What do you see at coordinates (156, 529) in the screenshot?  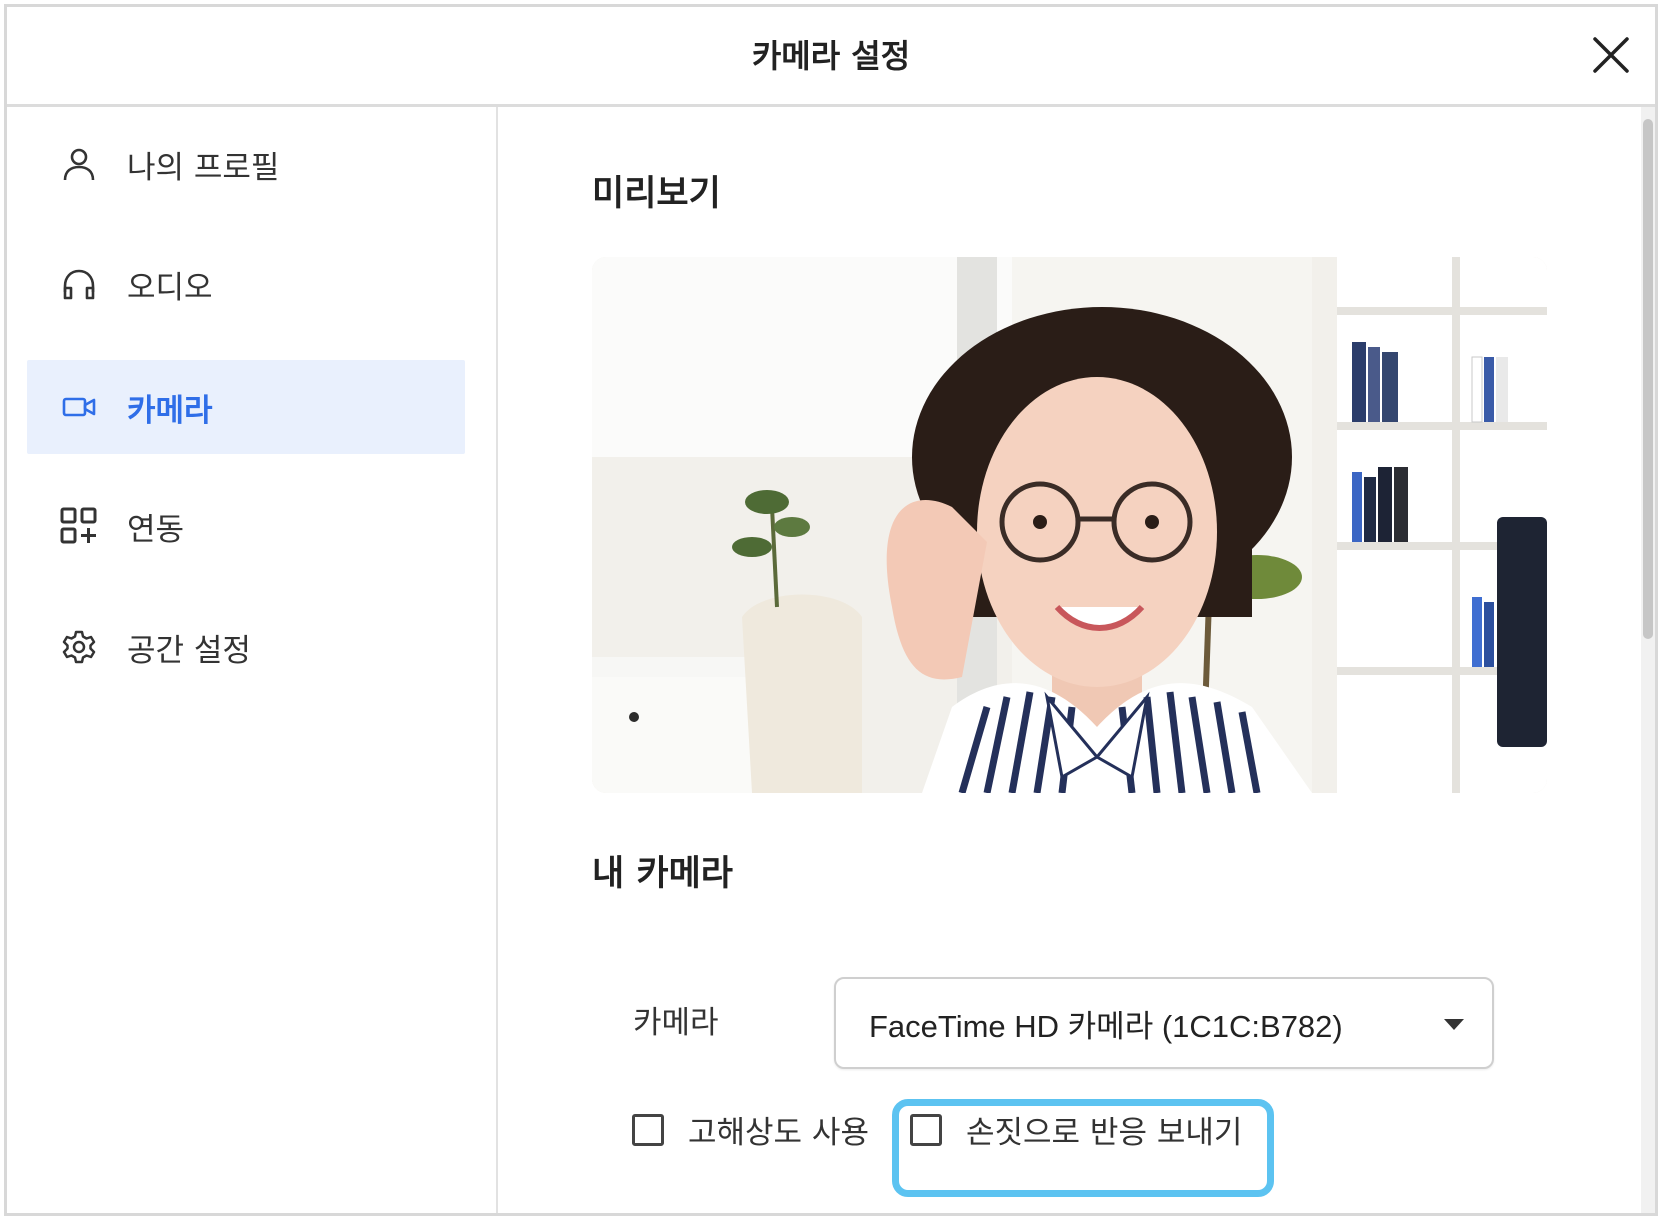 I see `sidebar-item-label: 연동` at bounding box center [156, 529].